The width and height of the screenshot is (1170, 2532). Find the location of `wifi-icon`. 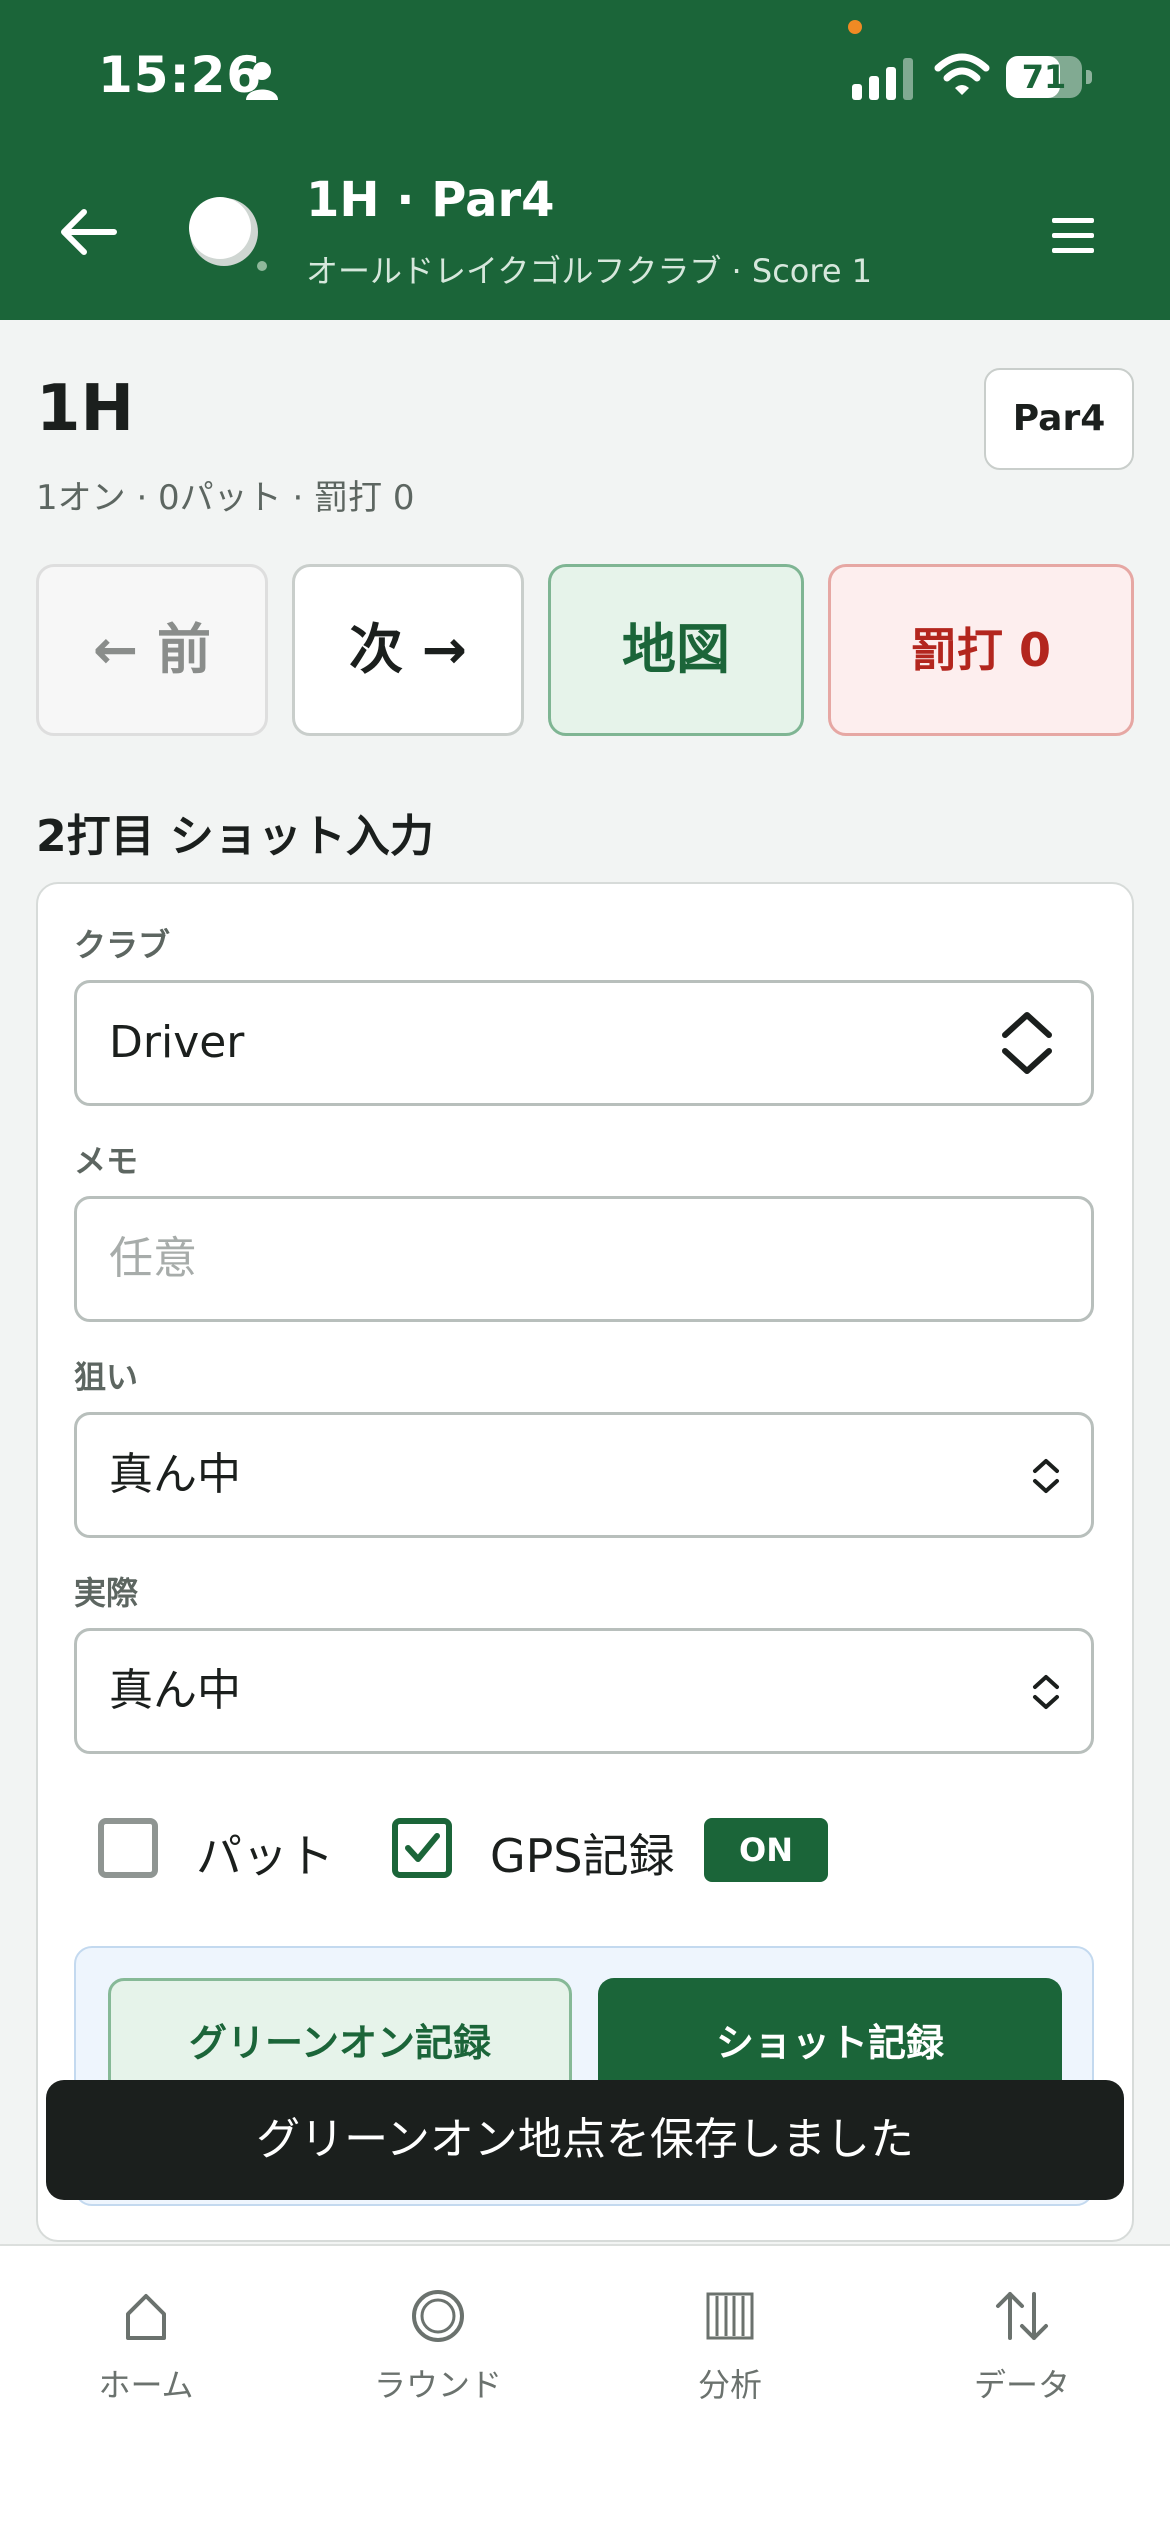

wifi-icon is located at coordinates (962, 74).